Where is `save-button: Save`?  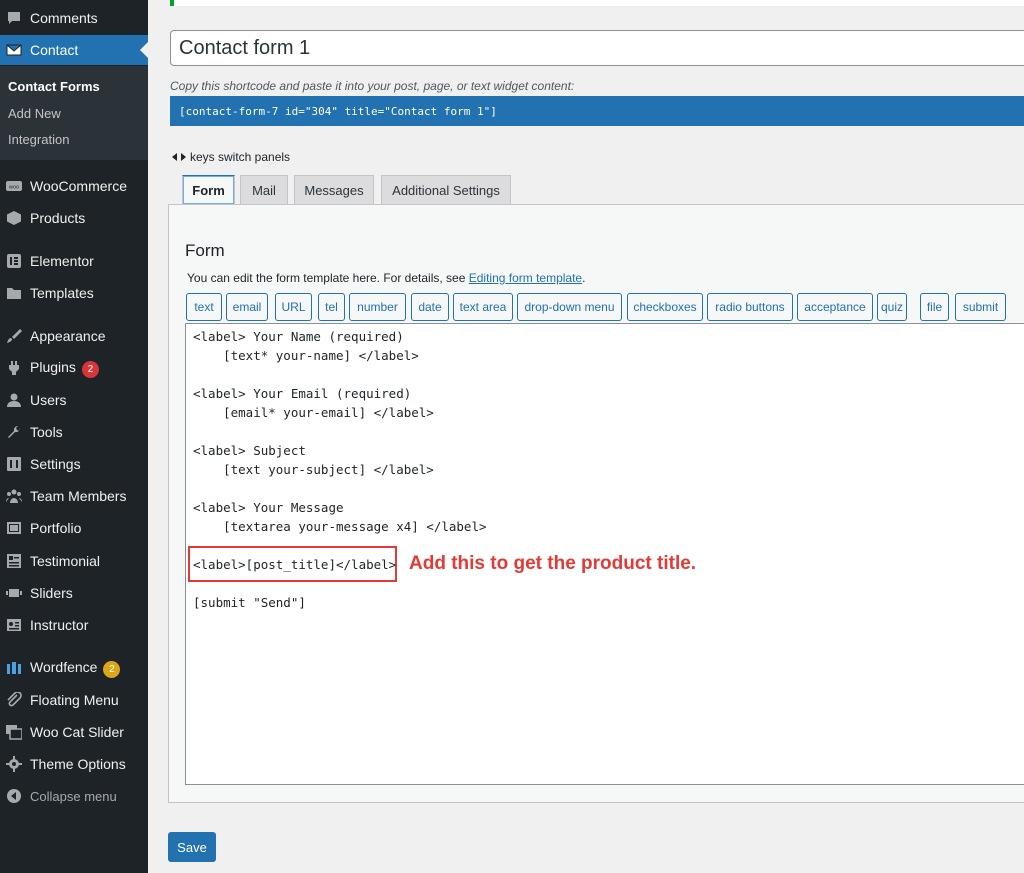 save-button: Save is located at coordinates (192, 847).